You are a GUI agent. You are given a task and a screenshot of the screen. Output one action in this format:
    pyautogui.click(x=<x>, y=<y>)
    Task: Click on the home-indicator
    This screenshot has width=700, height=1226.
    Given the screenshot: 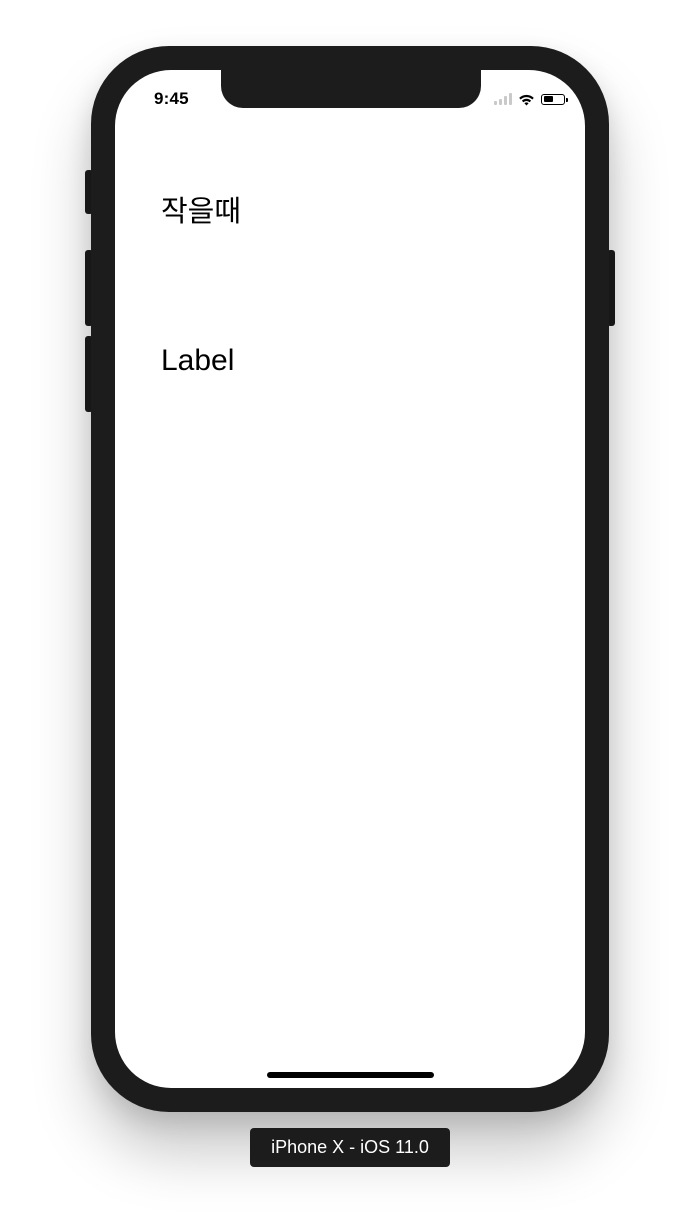 What is the action you would take?
    pyautogui.click(x=350, y=1075)
    